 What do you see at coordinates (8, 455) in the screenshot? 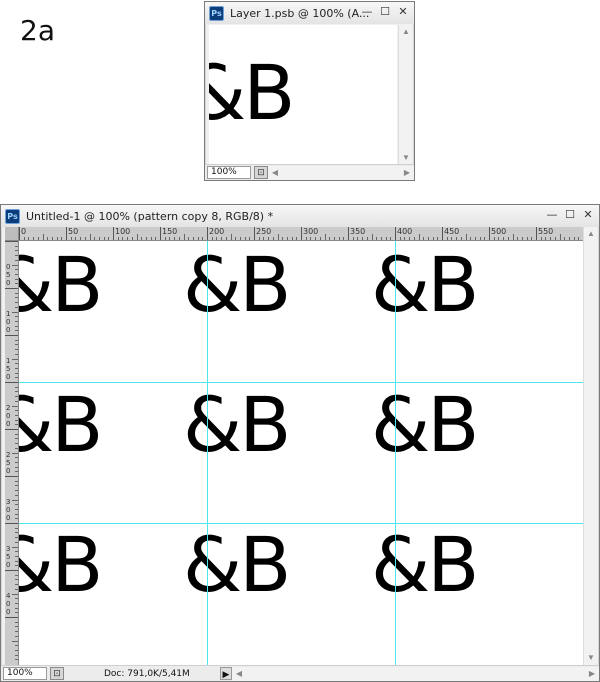
I see `ruler-label: 2` at bounding box center [8, 455].